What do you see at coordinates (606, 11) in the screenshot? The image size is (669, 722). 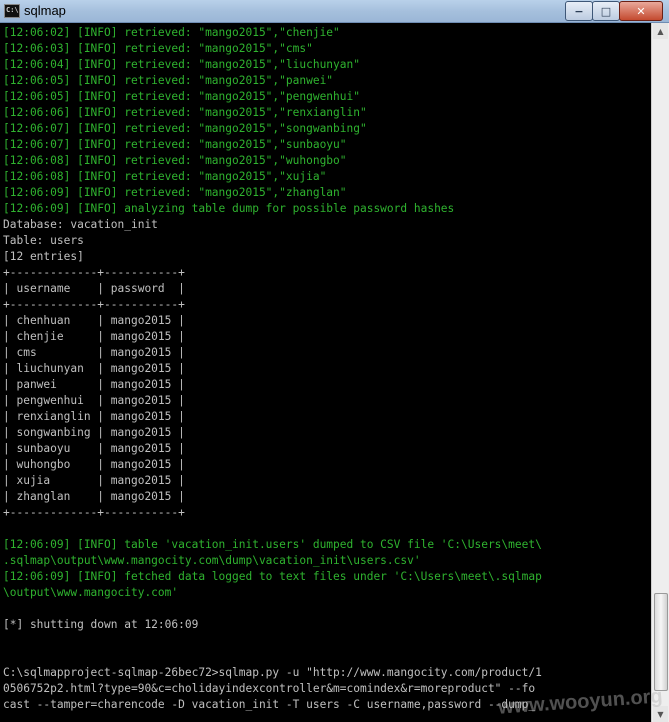 I see `maximize-button: □` at bounding box center [606, 11].